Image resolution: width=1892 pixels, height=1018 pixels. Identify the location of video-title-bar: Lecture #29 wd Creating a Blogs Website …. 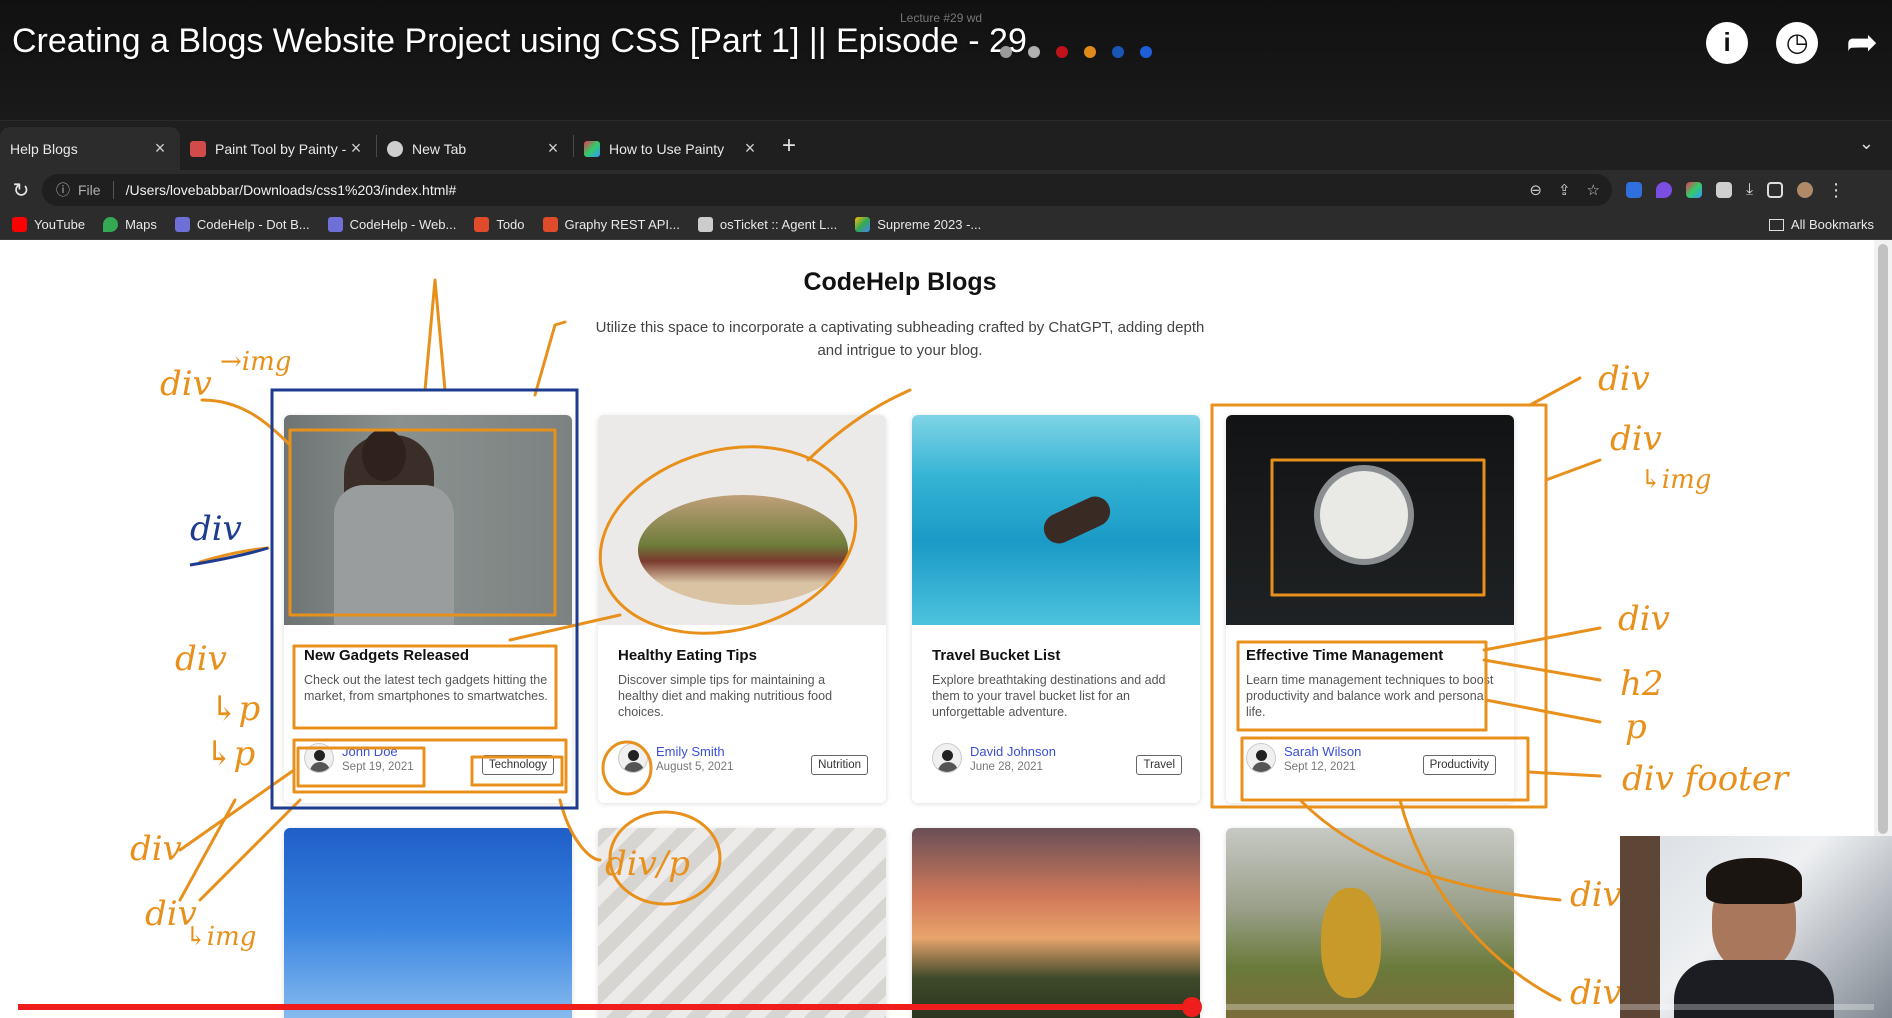
(946, 60).